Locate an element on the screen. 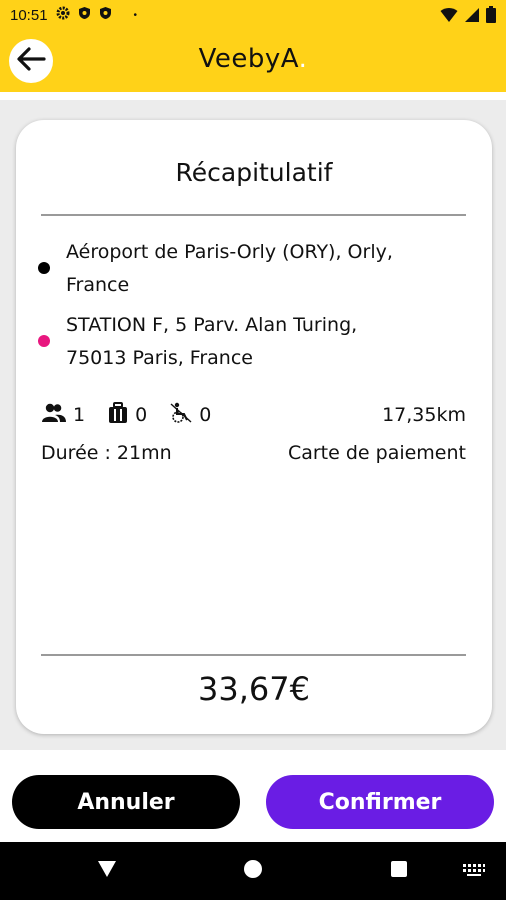 The image size is (506, 900). app-header: VeebyA. is located at coordinates (253, 61).